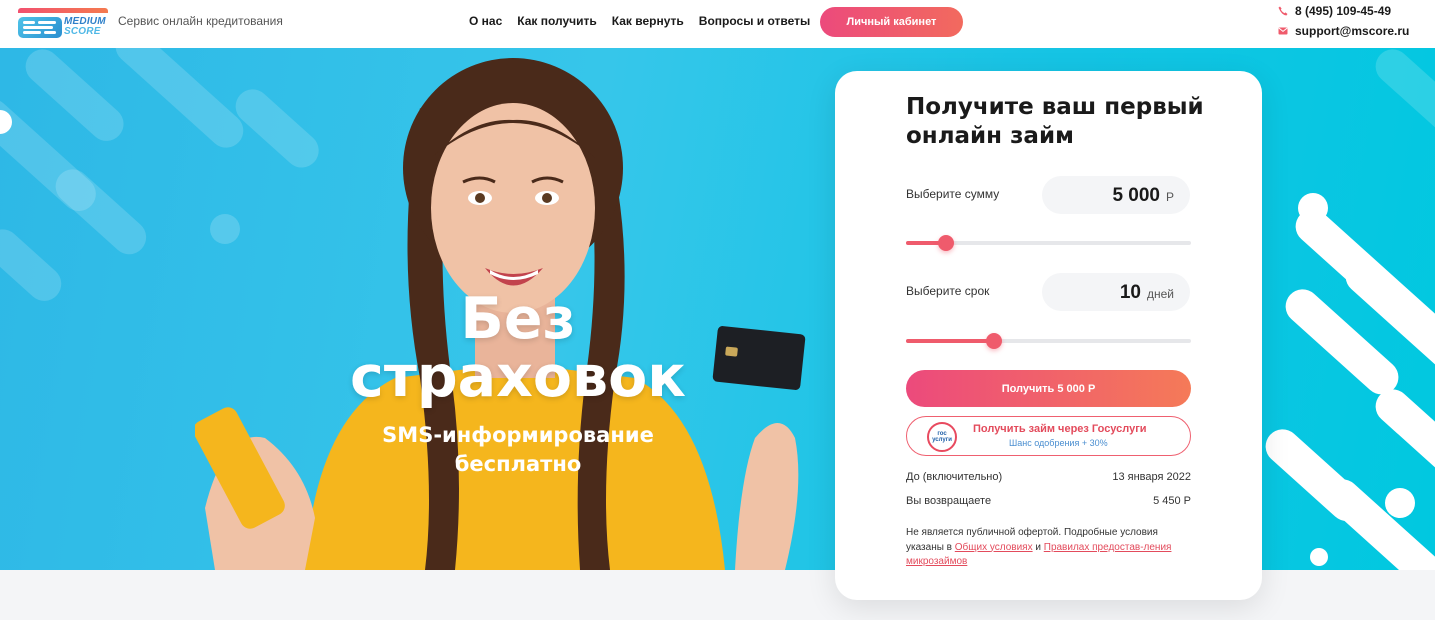 Image resolution: width=1435 pixels, height=620 pixels. Describe the element at coordinates (954, 477) in the screenshot. I see `due-date-label: До (включительно)` at that location.